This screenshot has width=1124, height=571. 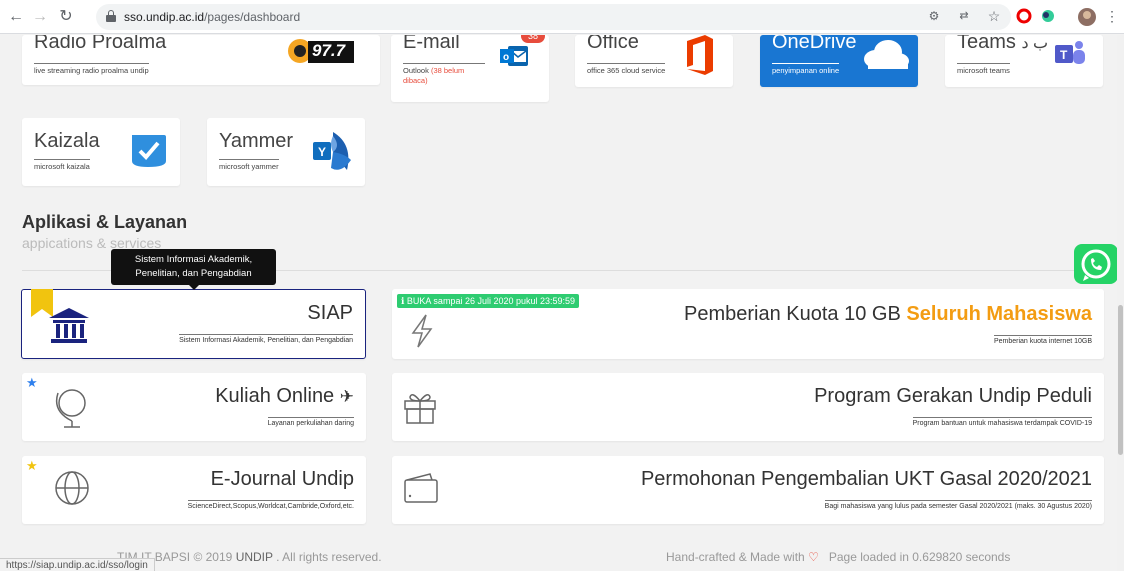 What do you see at coordinates (1064, 55) in the screenshot?
I see `svg-text: T` at bounding box center [1064, 55].